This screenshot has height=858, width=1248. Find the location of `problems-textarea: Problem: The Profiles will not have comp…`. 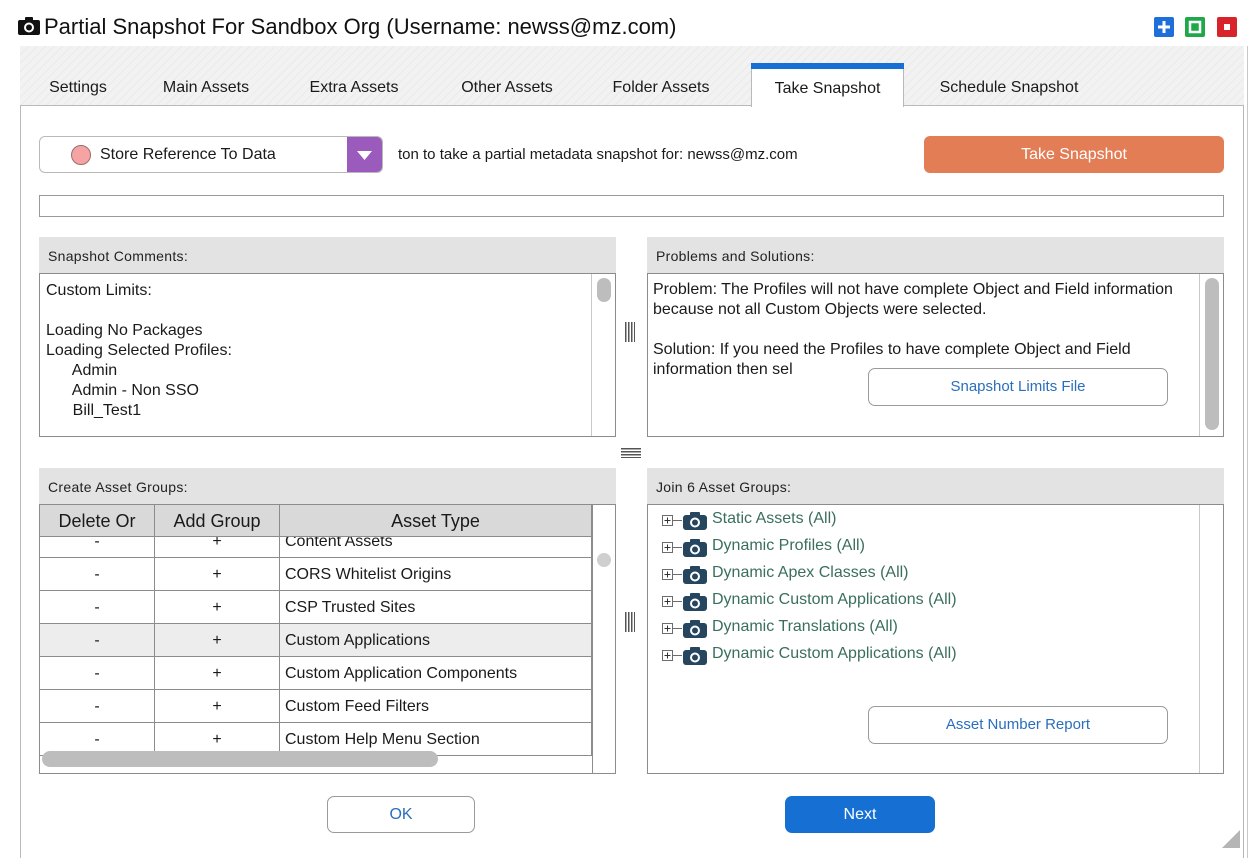

problems-textarea: Problem: The Profiles will not have comp… is located at coordinates (935, 355).